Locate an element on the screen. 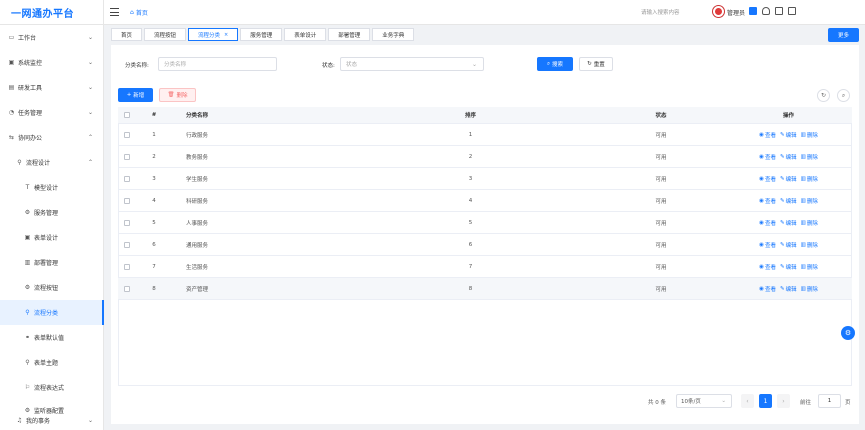 The height and width of the screenshot is (430, 865). lock-screen-icon is located at coordinates (792, 11).